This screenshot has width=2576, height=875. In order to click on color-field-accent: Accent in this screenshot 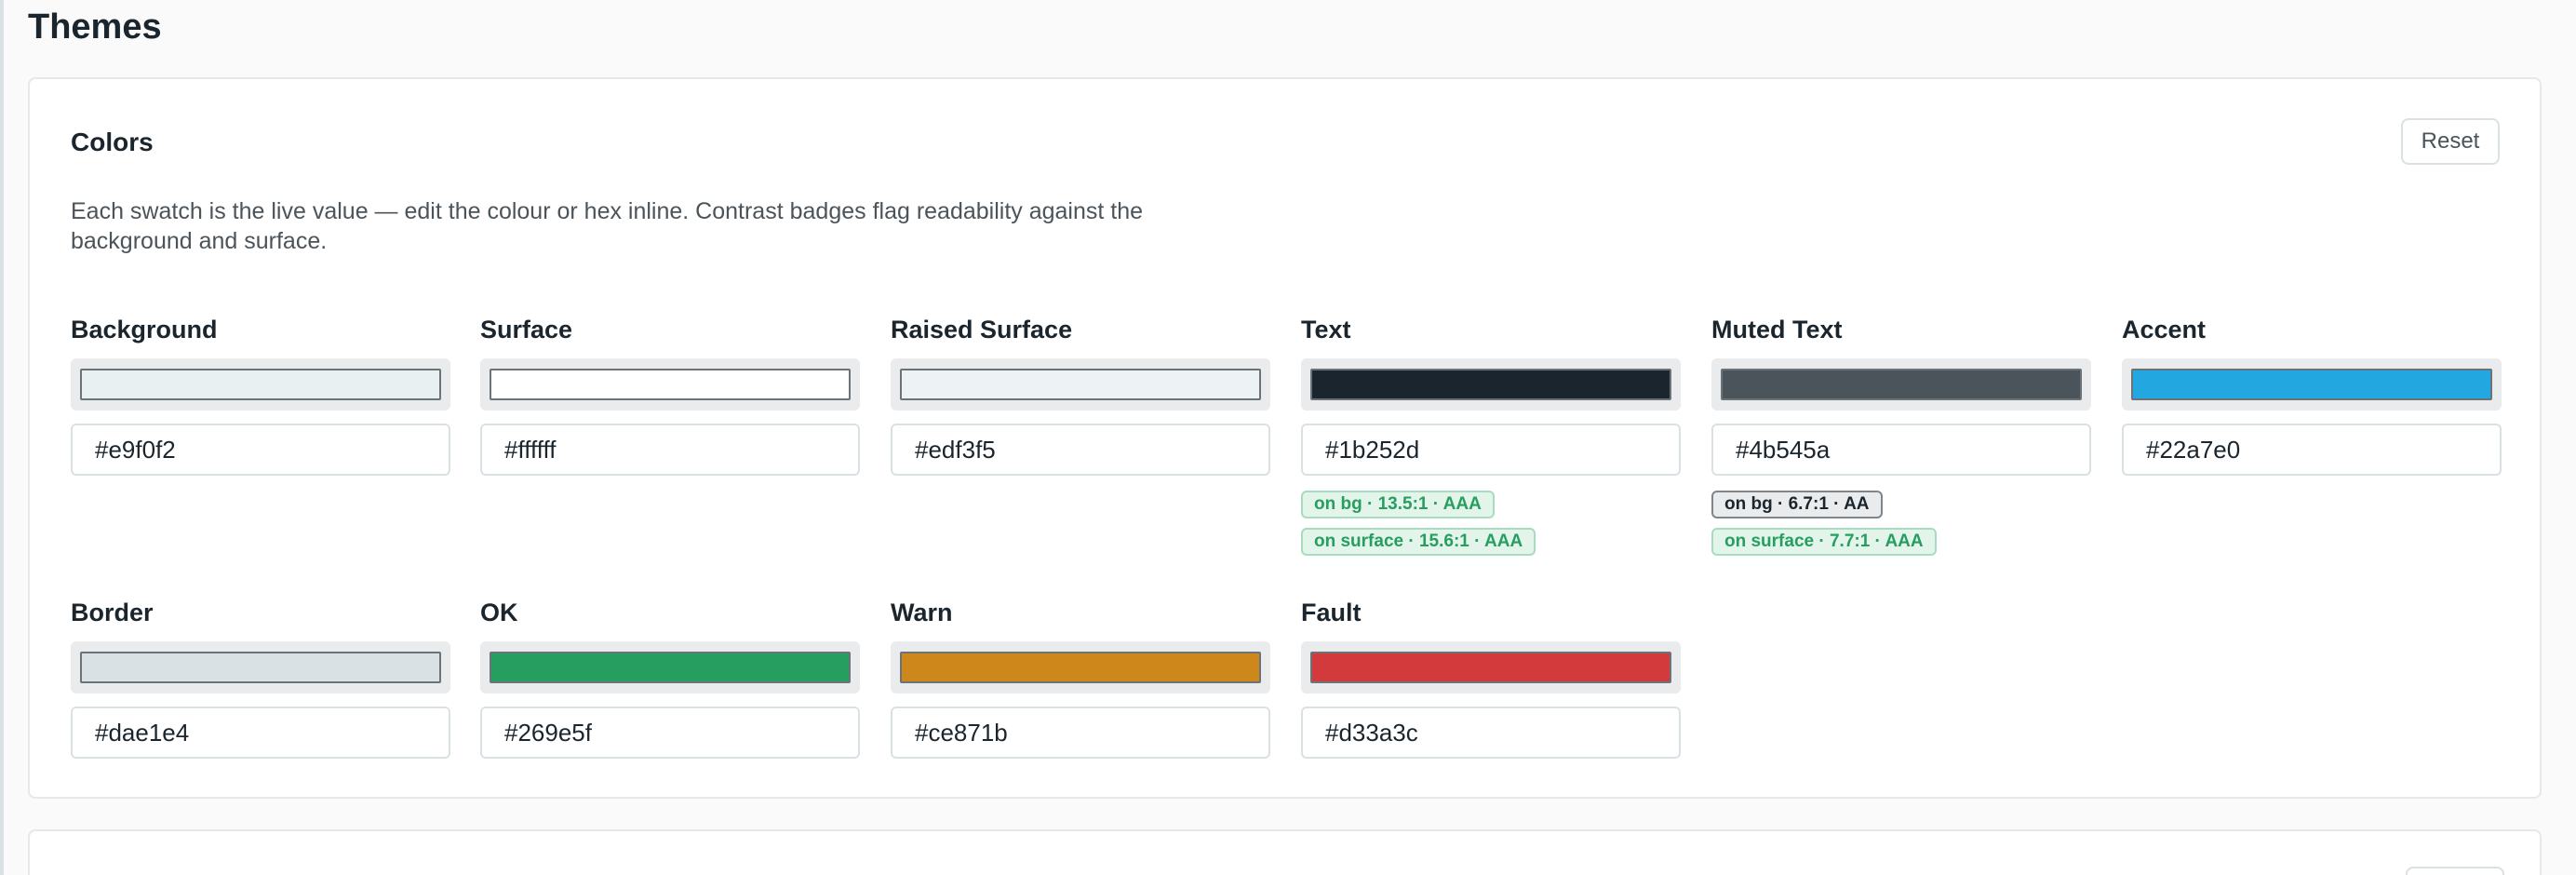, I will do `click(2312, 395)`.